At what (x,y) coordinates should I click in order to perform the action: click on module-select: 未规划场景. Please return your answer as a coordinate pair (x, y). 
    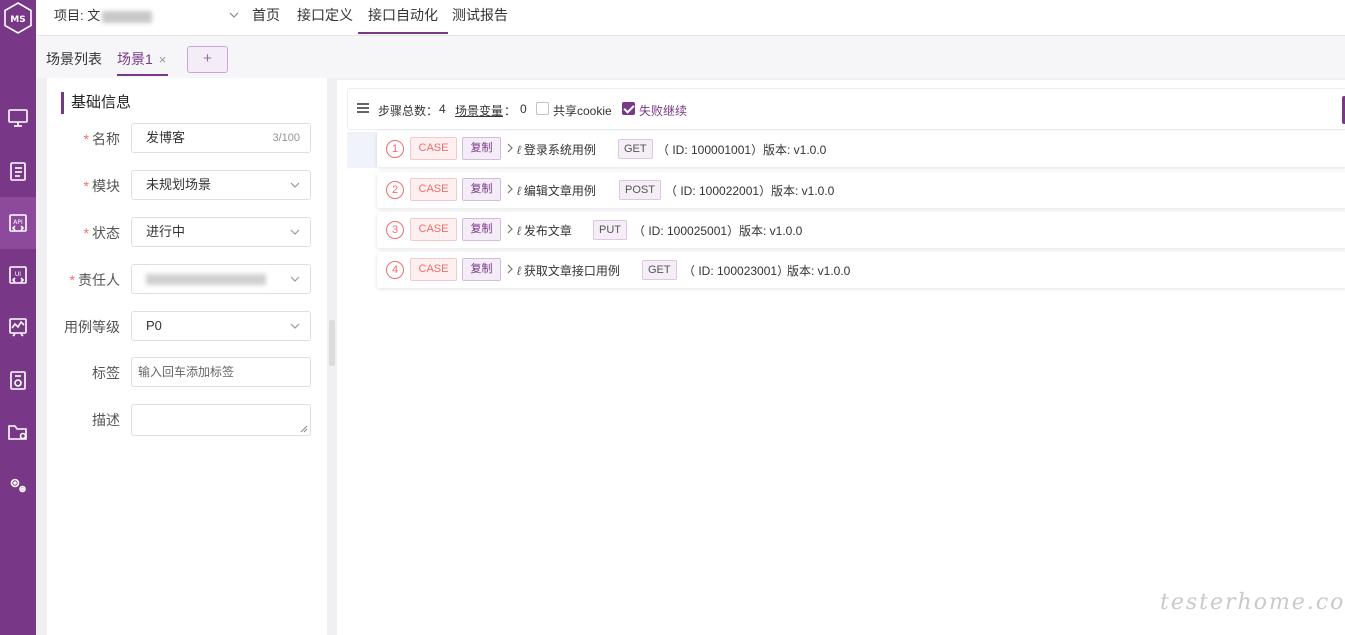
    Looking at the image, I should click on (221, 185).